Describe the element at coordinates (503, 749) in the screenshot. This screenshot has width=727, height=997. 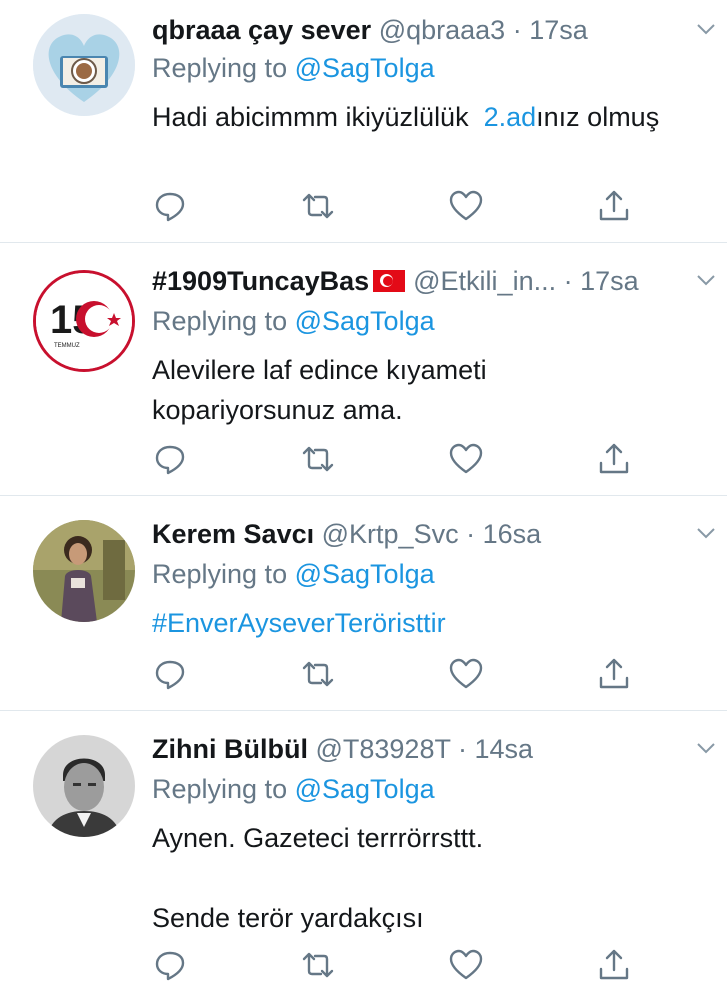
I see `timestamp: 14sa` at that location.